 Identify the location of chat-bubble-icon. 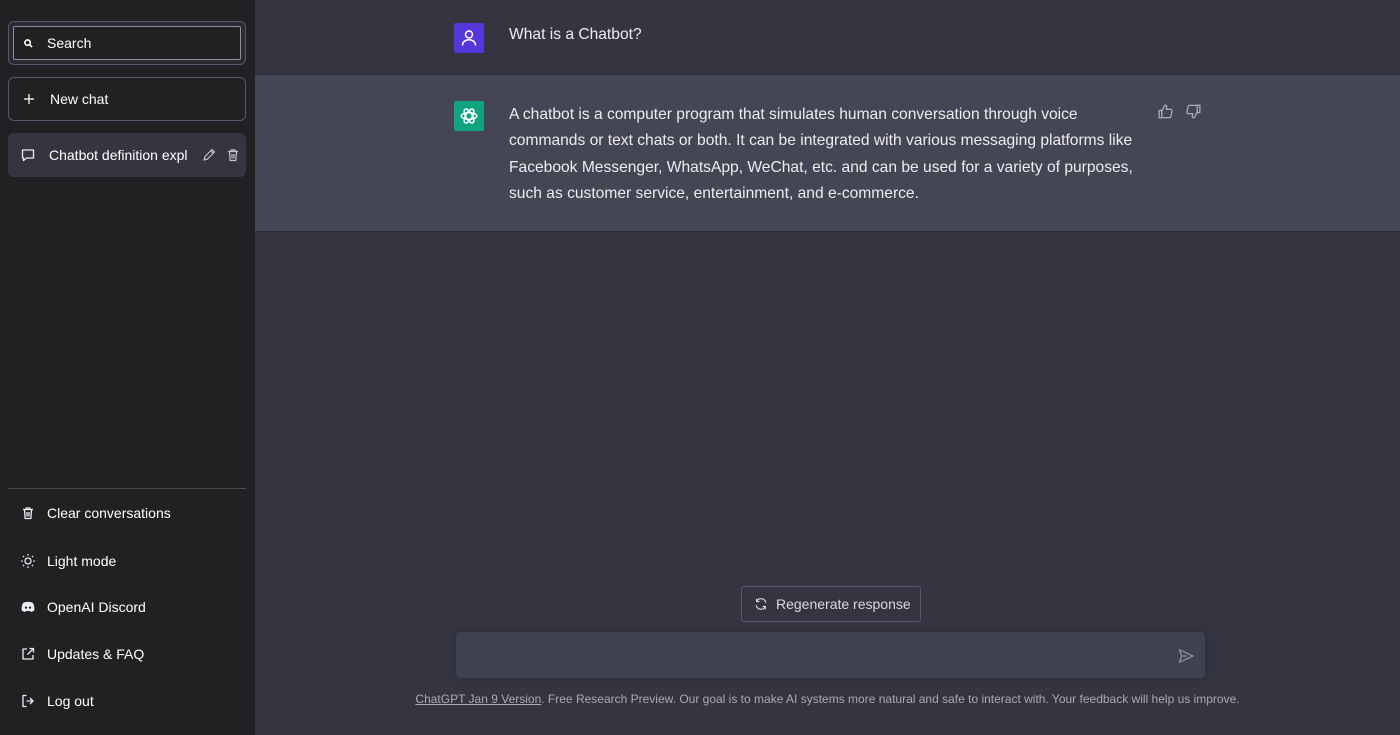
(28, 155).